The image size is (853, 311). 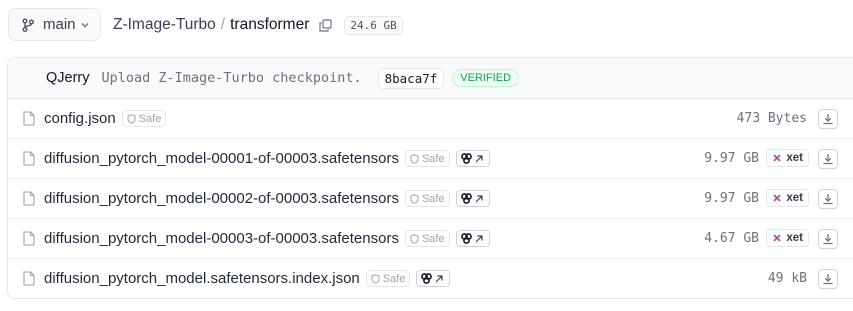 I want to click on chevron-down-icon, so click(x=85, y=24).